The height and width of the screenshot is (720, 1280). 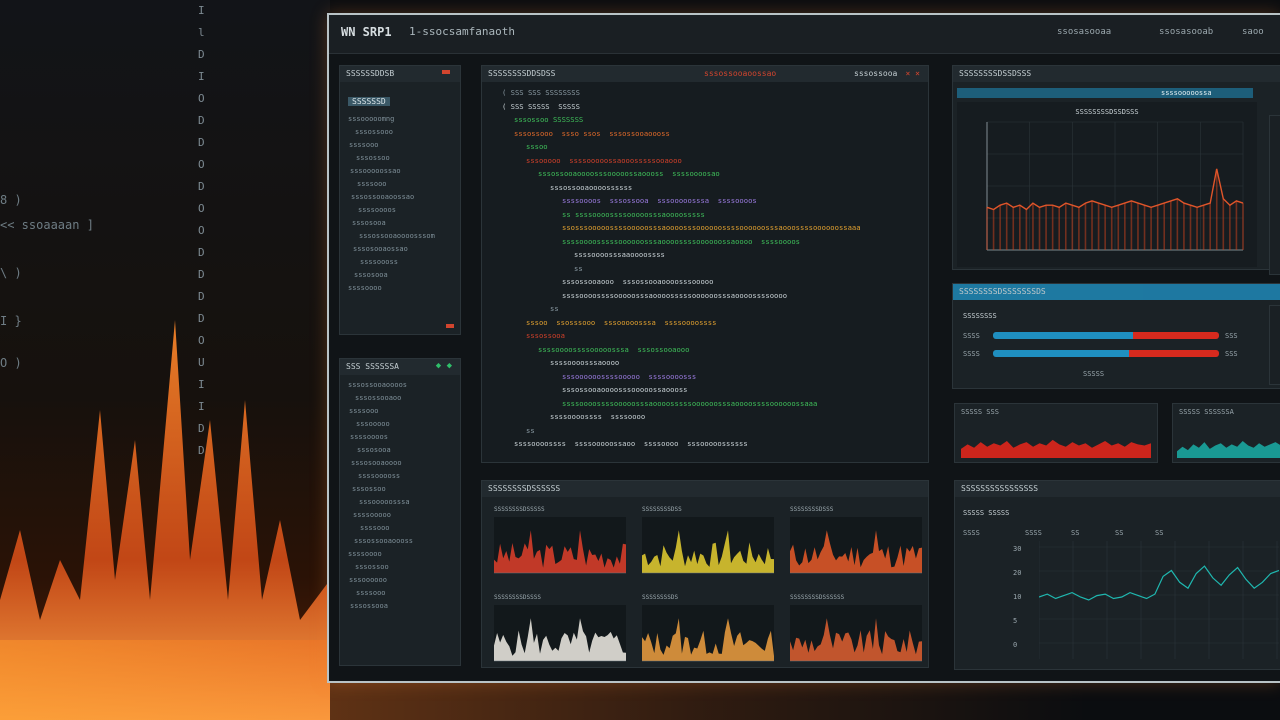 What do you see at coordinates (450, 326) in the screenshot?
I see `status-indicator` at bounding box center [450, 326].